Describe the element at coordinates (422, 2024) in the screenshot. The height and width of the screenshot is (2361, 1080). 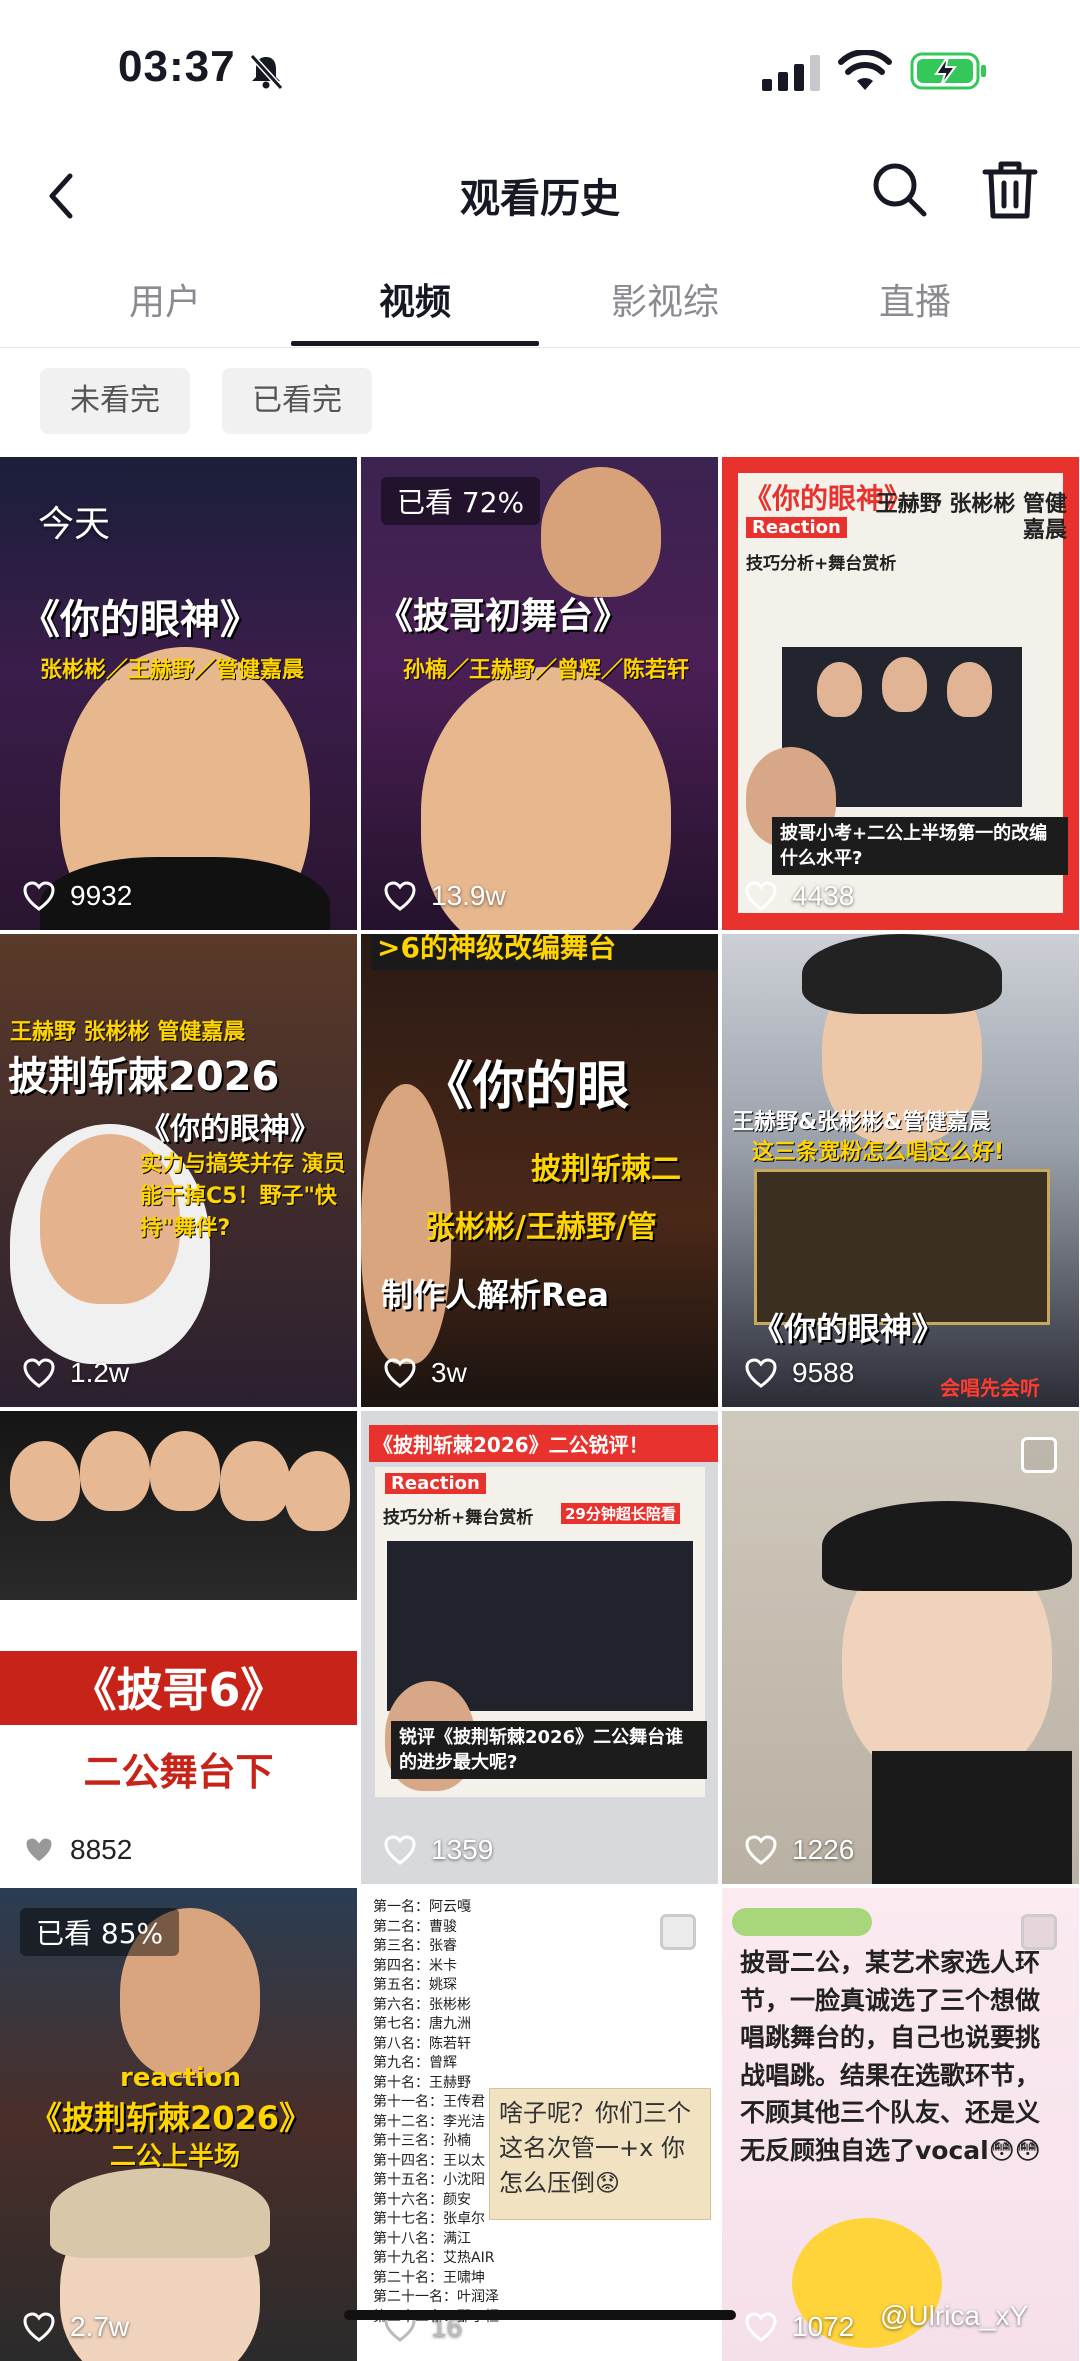
I see `ranking-entry: 第七名：唐九洲` at that location.